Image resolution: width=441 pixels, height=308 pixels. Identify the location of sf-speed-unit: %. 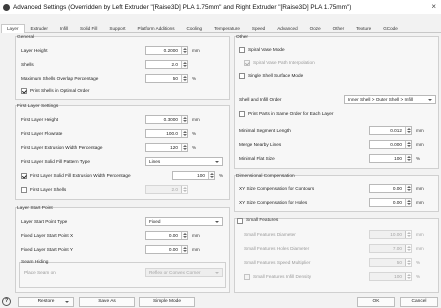
(418, 262).